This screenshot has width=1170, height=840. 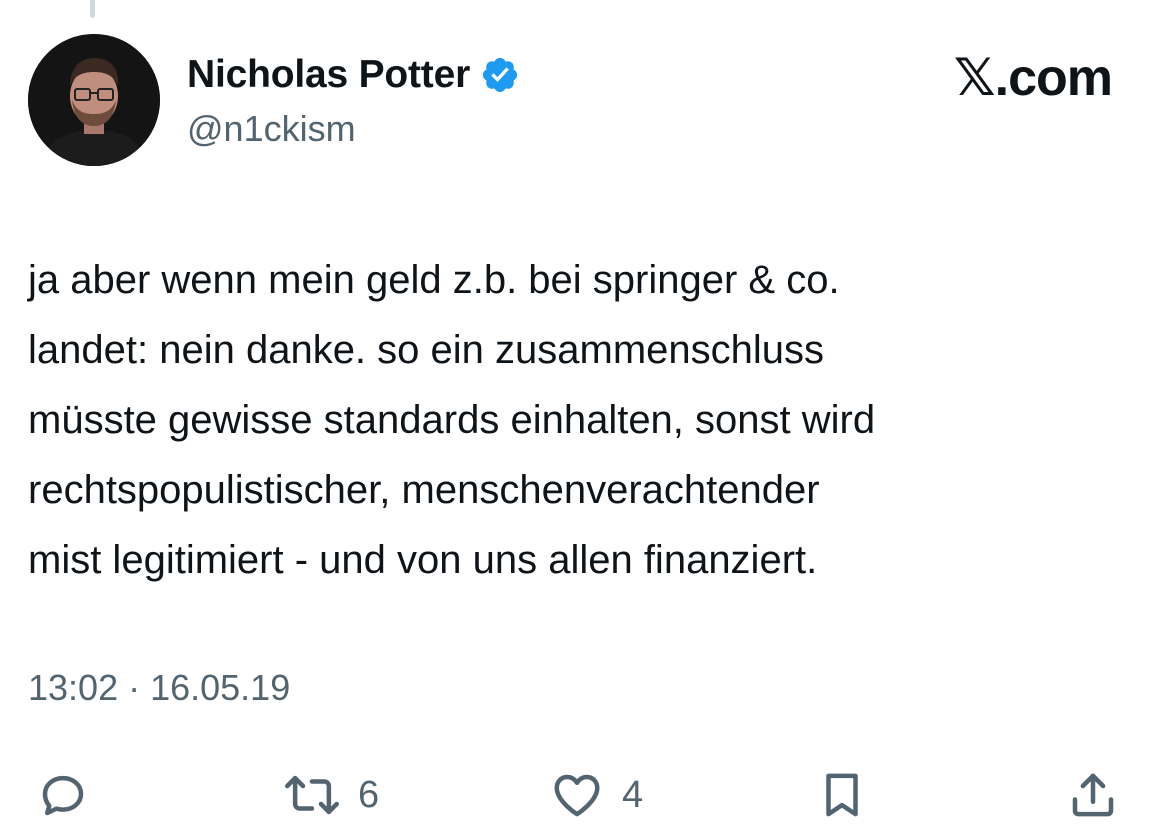 What do you see at coordinates (1033, 78) in the screenshot?
I see `x-com-logo: 𝕏.com` at bounding box center [1033, 78].